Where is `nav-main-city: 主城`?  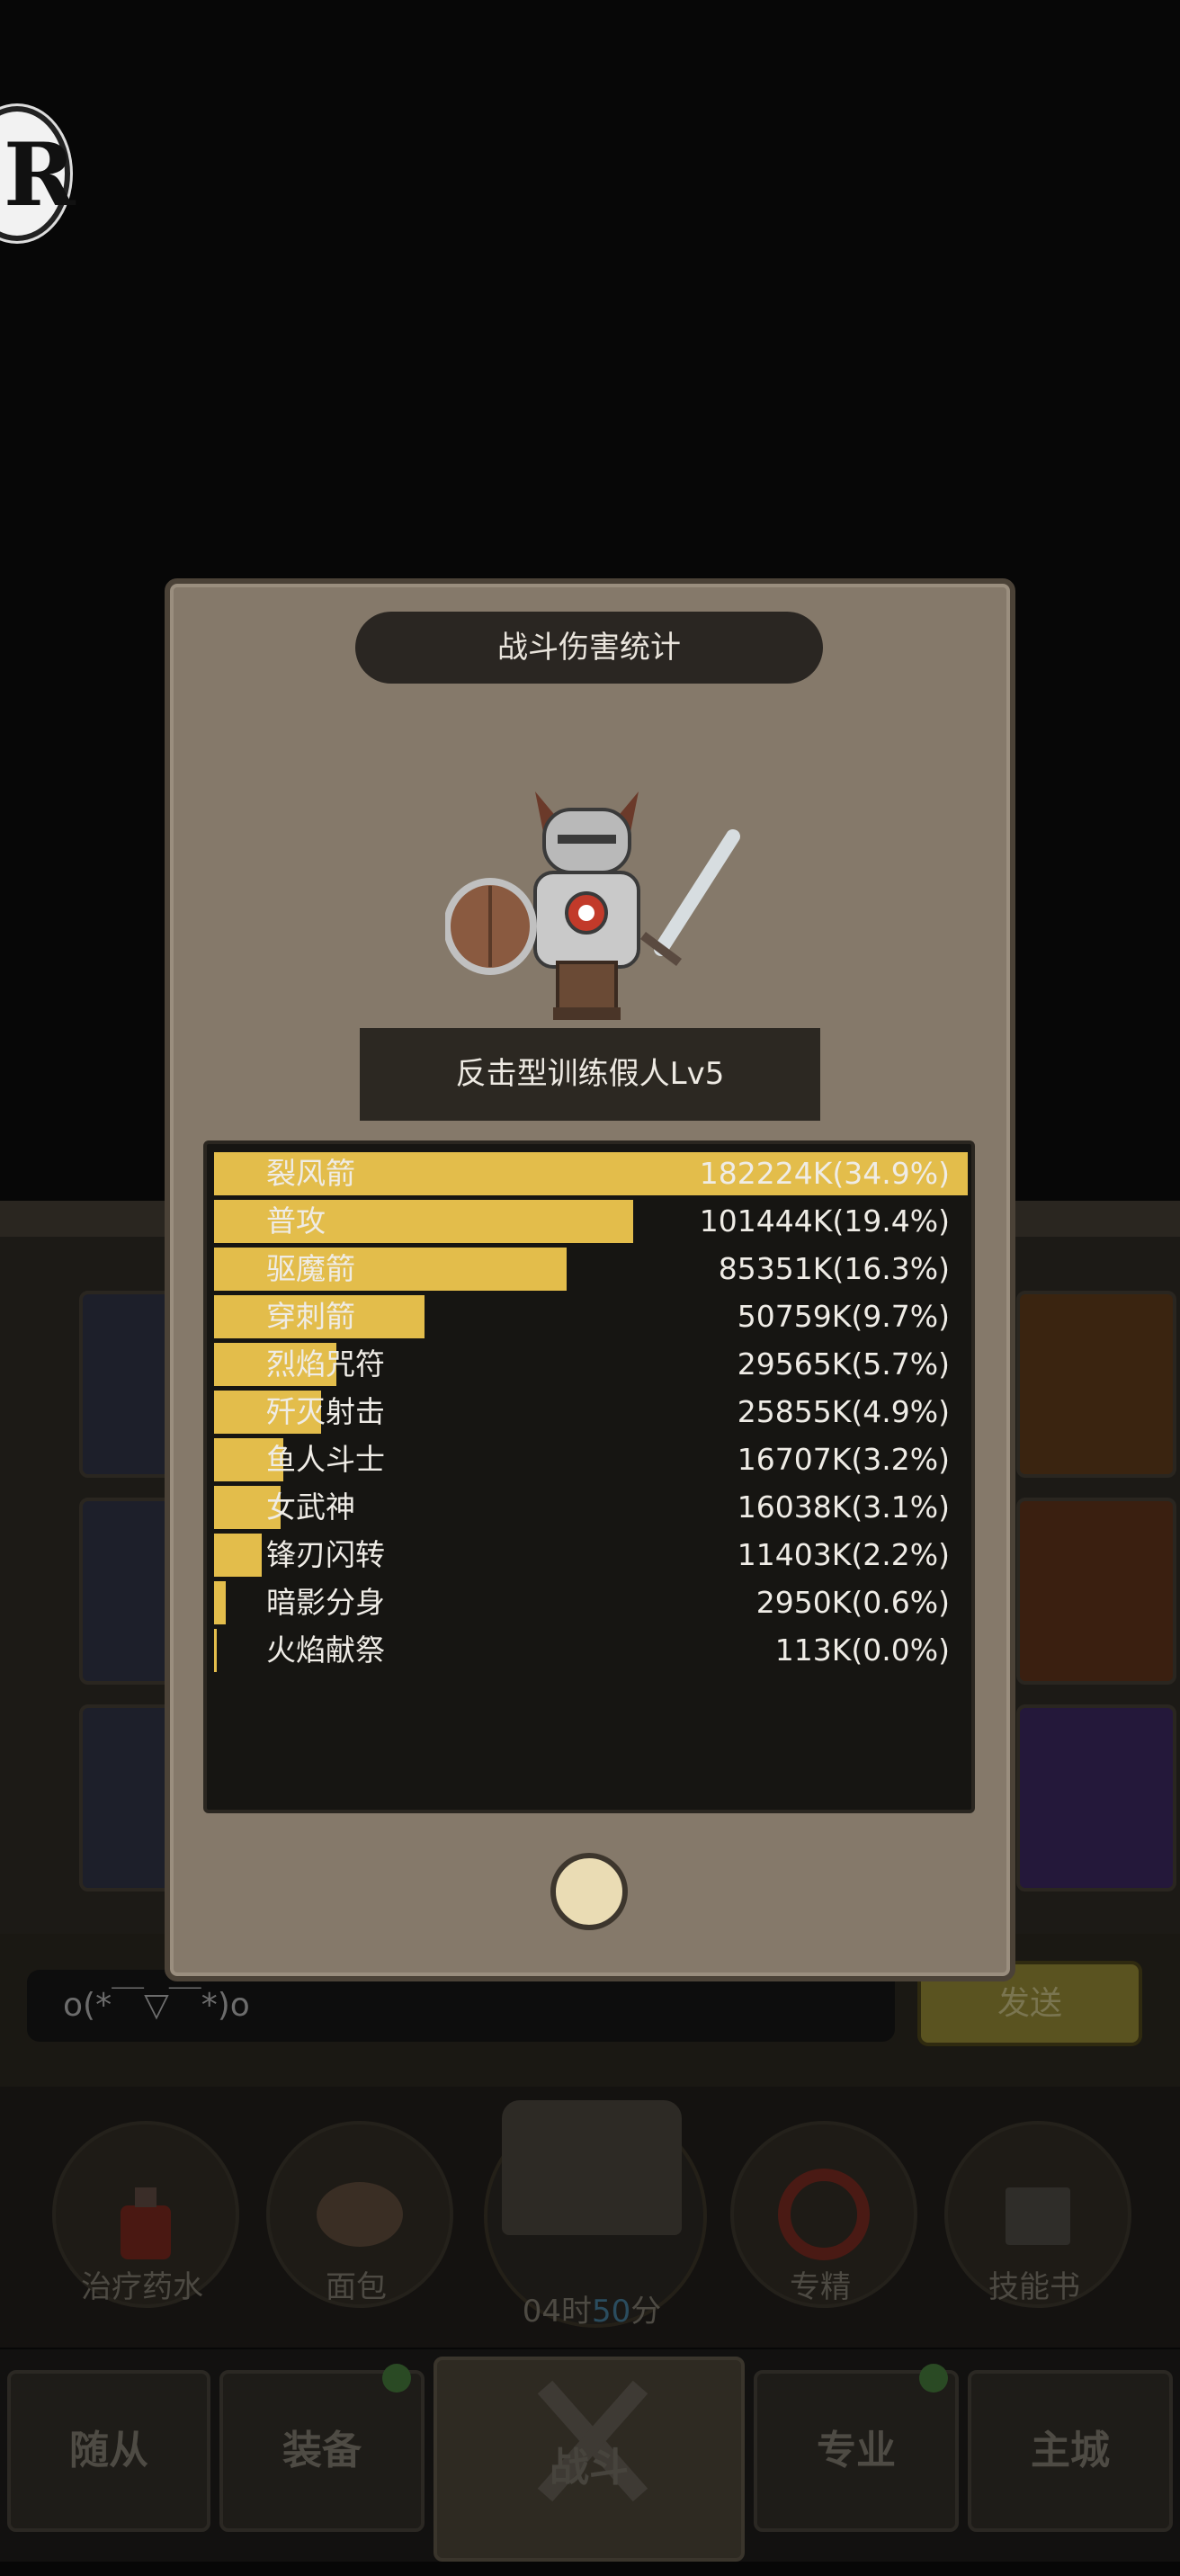 nav-main-city: 主城 is located at coordinates (1070, 2451).